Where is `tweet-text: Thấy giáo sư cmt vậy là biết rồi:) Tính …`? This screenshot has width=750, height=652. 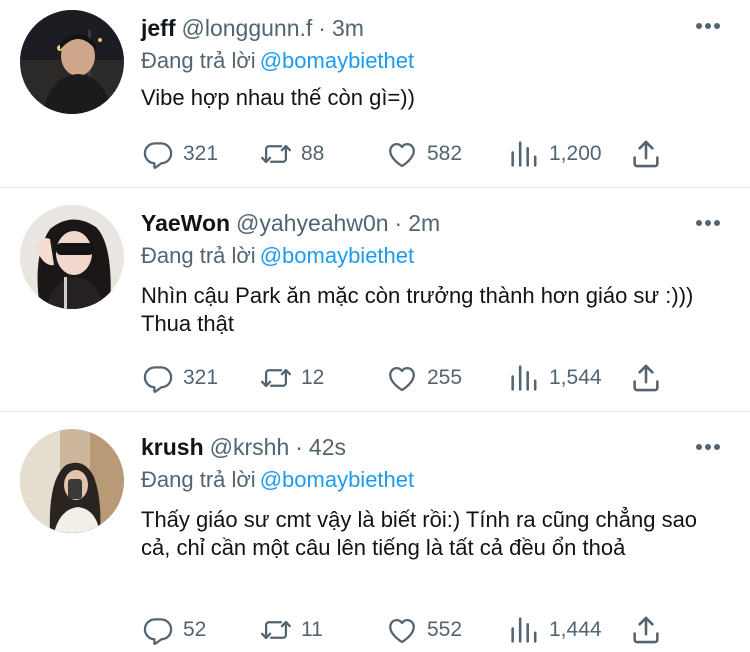 tweet-text: Thấy giáo sư cmt vậy là biết rồi:) Tính … is located at coordinates (419, 533).